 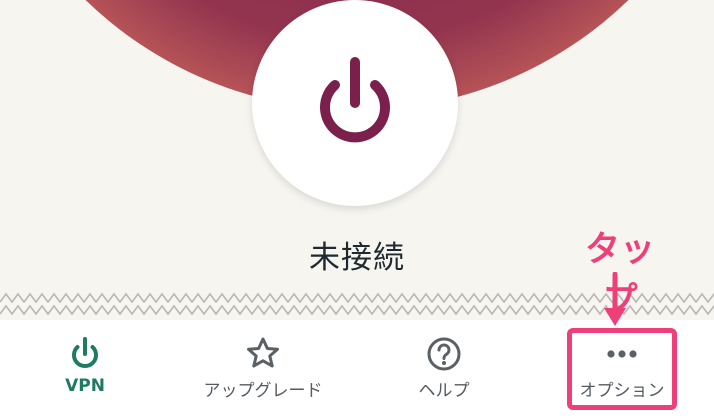 I want to click on nav-item-vpn: VPN, so click(x=85, y=369).